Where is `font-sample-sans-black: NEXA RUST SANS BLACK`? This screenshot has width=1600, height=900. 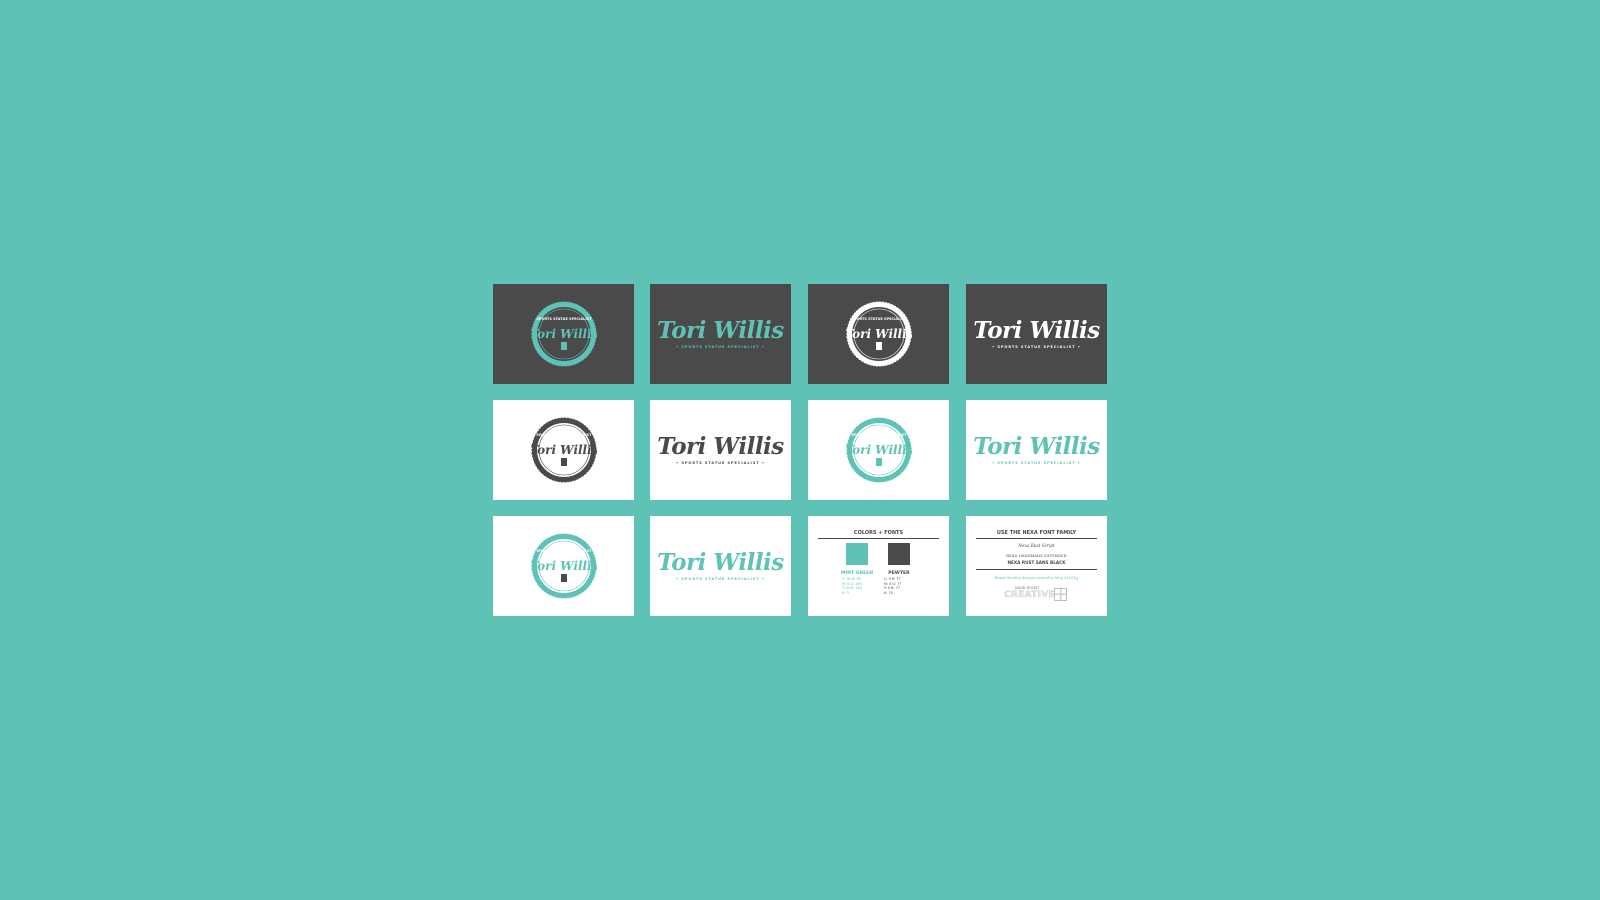
font-sample-sans-black: NEXA RUST SANS BLACK is located at coordinates (1036, 562).